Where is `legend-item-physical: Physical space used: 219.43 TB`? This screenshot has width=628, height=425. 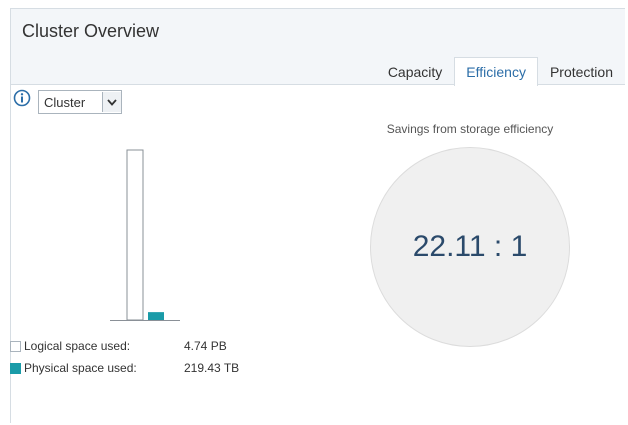 legend-item-physical: Physical space used: 219.43 TB is located at coordinates (124, 368).